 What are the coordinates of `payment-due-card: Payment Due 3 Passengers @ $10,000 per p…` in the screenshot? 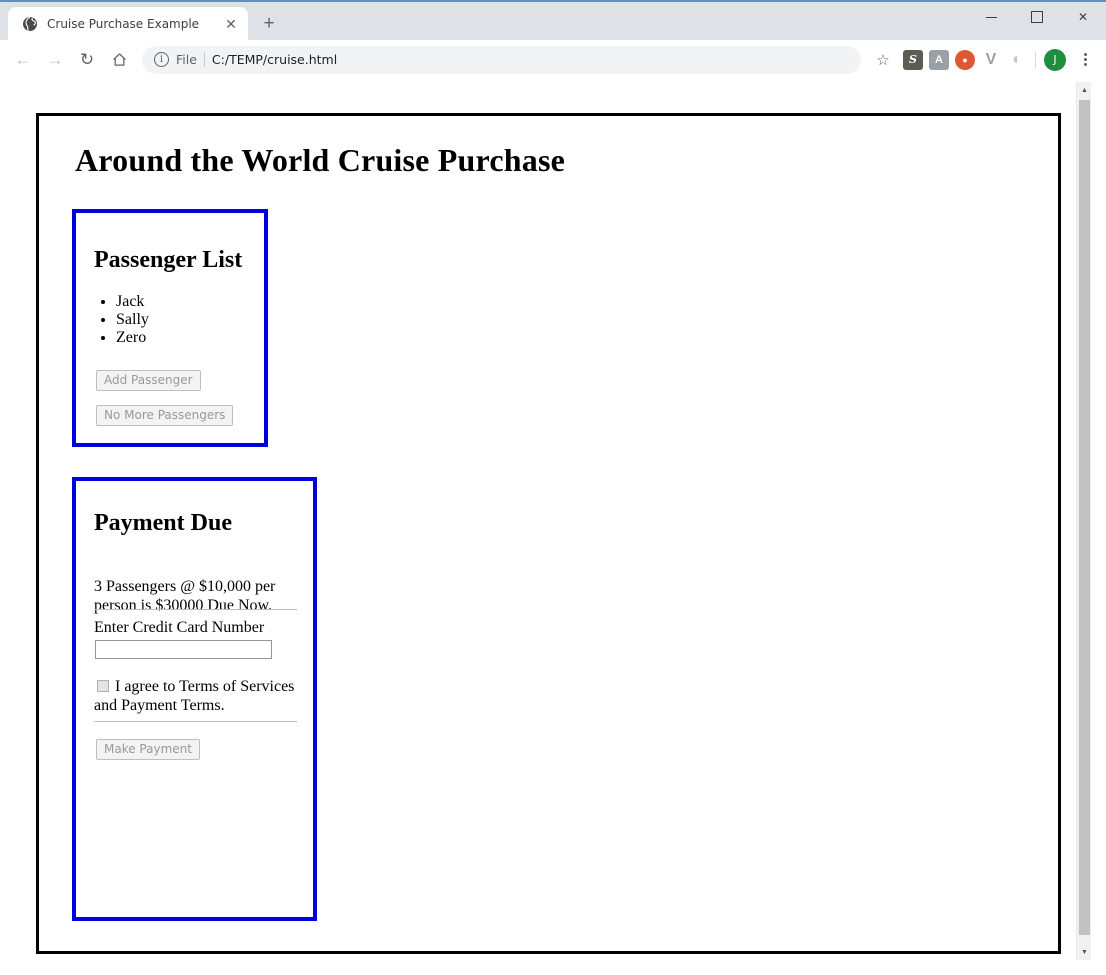 It's located at (194, 699).